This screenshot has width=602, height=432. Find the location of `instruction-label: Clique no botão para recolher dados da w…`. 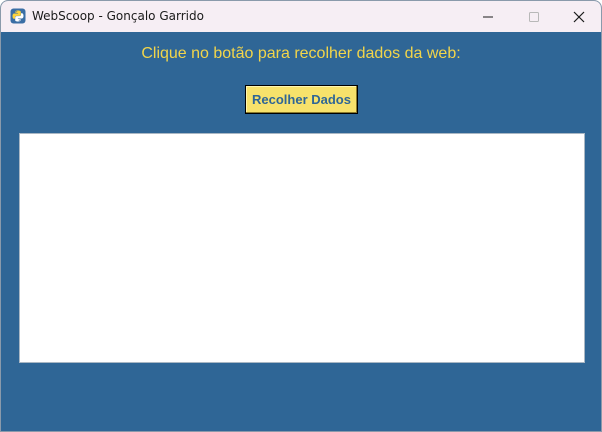

instruction-label: Clique no botão para recolher dados da w… is located at coordinates (301, 53).